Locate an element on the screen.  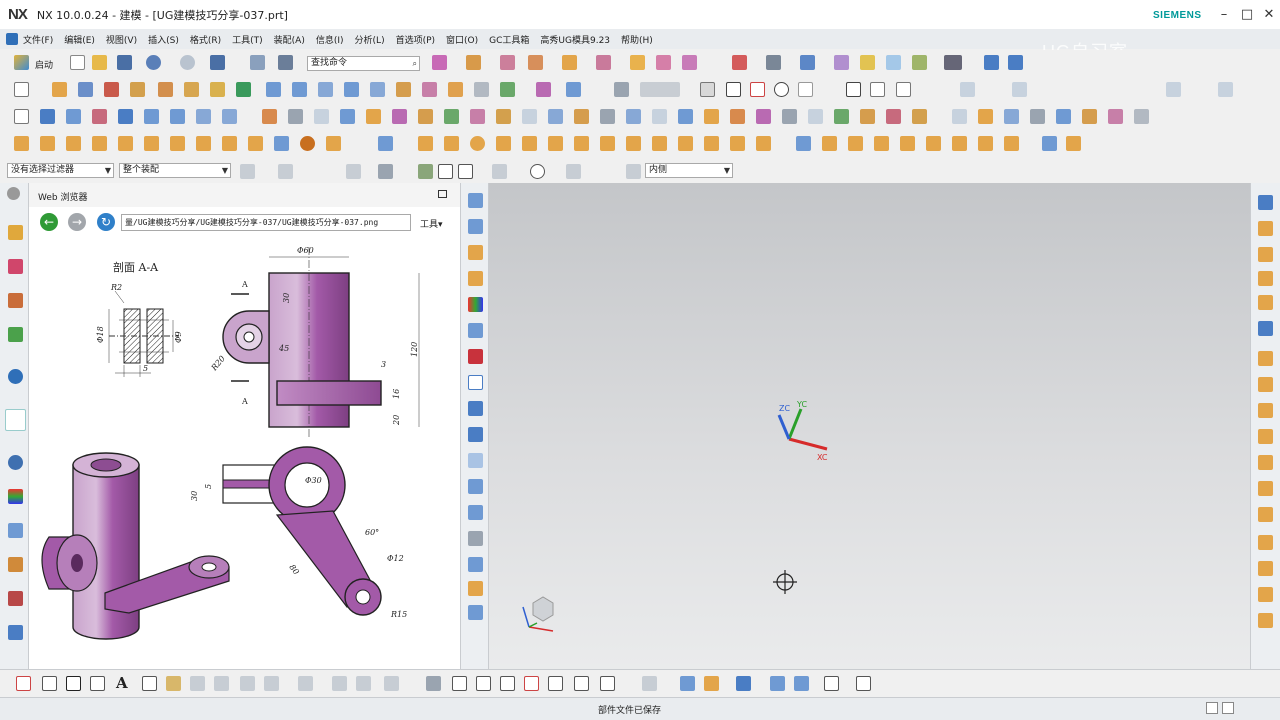
fillet-icon is located at coordinates (805, 89).